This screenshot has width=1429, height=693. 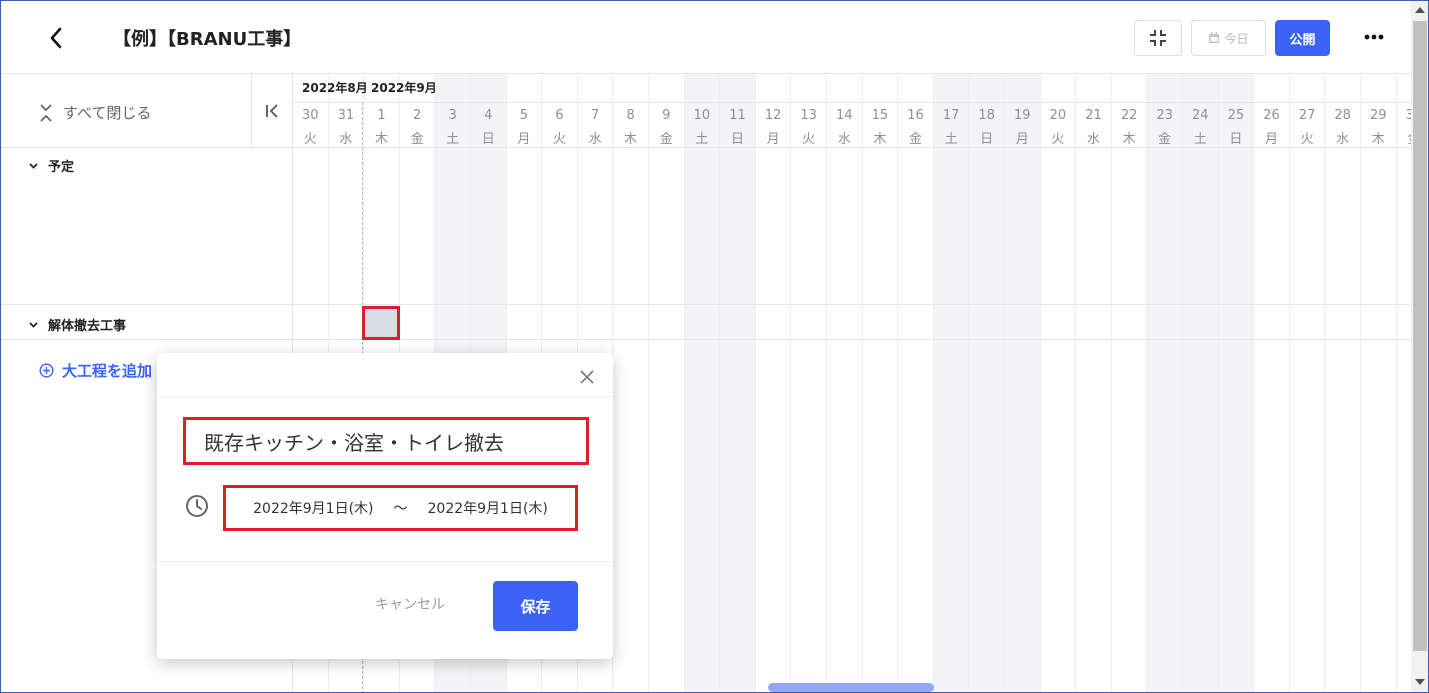 I want to click on task-name-input: 既存キッチン・浴室・トイレ撤去, so click(x=386, y=441).